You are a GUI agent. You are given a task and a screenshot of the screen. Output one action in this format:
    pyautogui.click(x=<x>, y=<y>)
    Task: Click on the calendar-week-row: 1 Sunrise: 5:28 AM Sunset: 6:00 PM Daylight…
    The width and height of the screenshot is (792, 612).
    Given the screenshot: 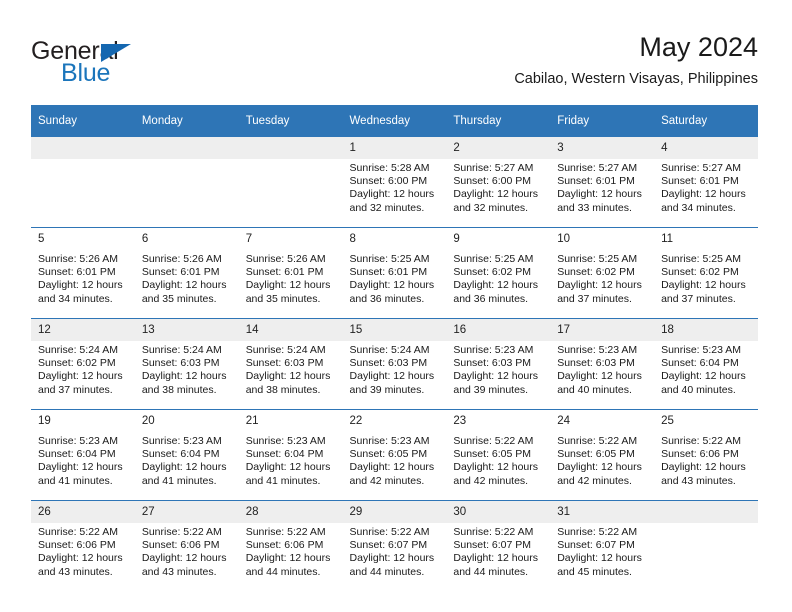 What is the action you would take?
    pyautogui.click(x=394, y=182)
    